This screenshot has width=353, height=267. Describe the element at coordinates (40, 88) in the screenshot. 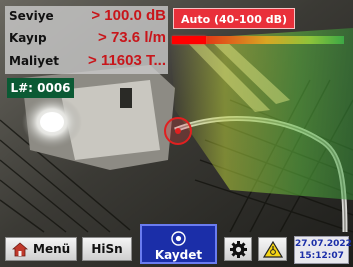

I see `location-id-badge: L#: 0006` at that location.